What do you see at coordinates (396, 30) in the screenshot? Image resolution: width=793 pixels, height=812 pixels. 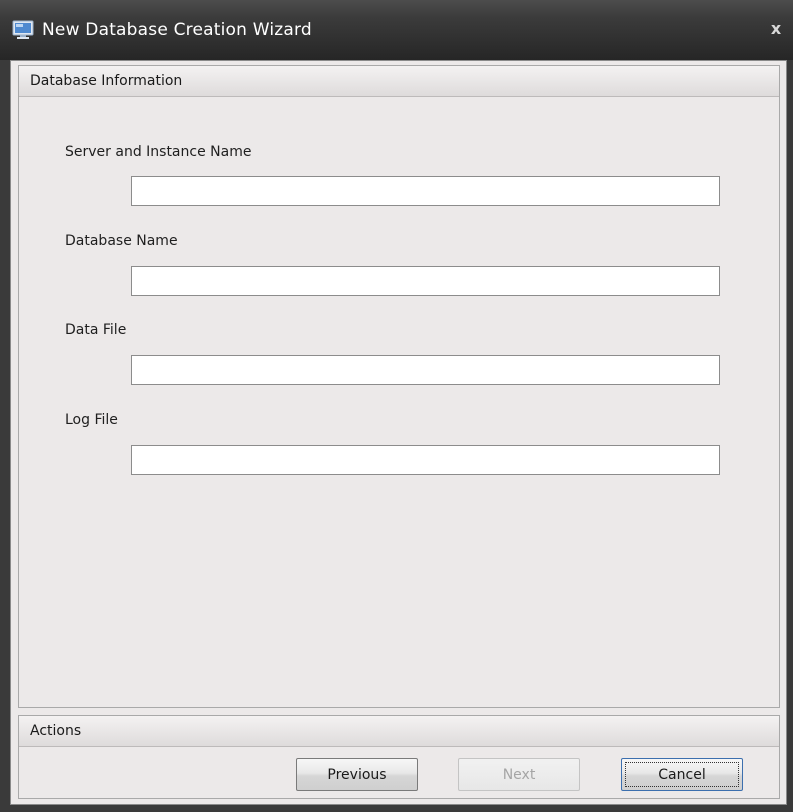 I see `title-bar: New Database Creation Wizard x` at bounding box center [396, 30].